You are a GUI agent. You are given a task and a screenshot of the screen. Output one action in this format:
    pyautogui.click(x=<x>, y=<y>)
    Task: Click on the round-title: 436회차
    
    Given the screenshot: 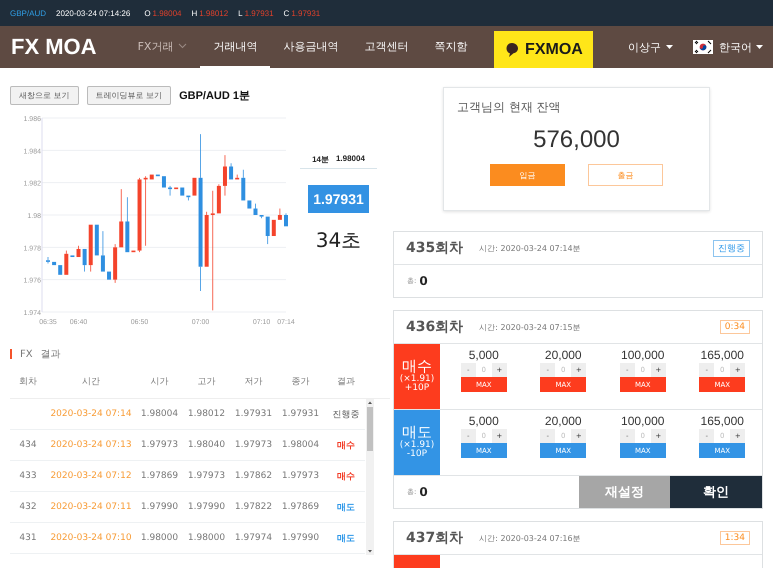 What is the action you would take?
    pyautogui.click(x=435, y=327)
    